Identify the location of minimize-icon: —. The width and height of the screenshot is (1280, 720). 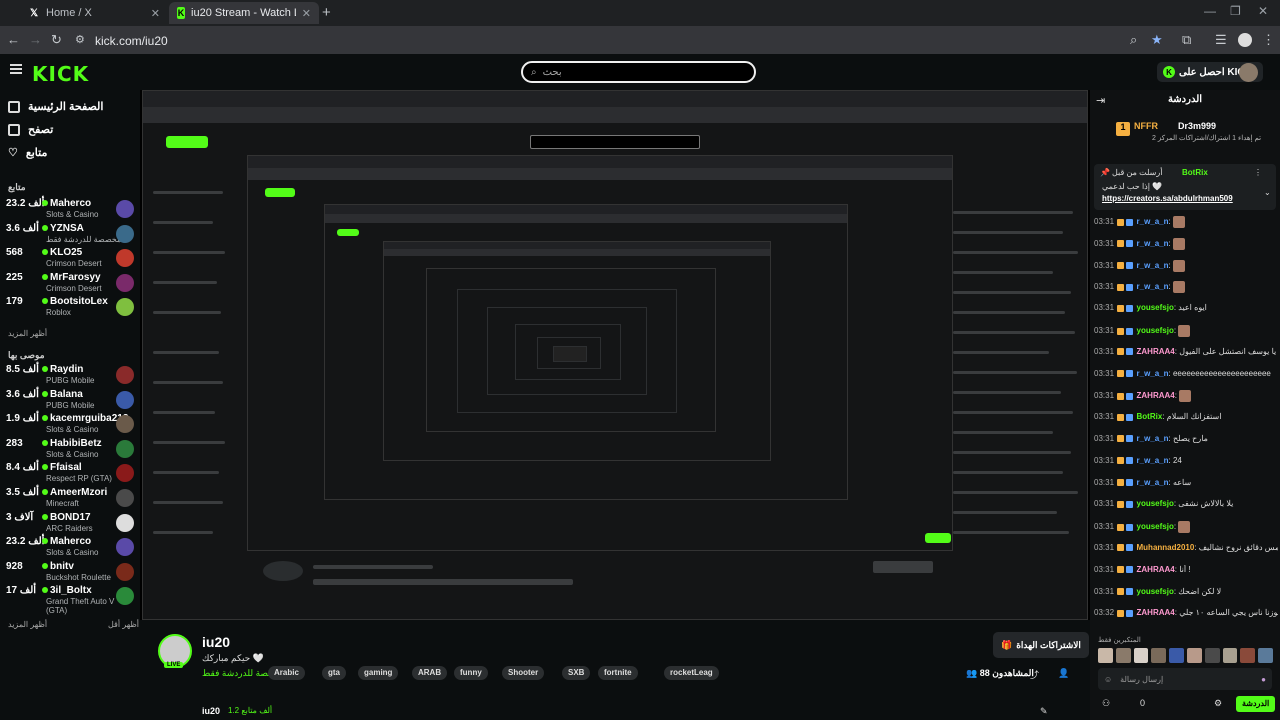
(1210, 11).